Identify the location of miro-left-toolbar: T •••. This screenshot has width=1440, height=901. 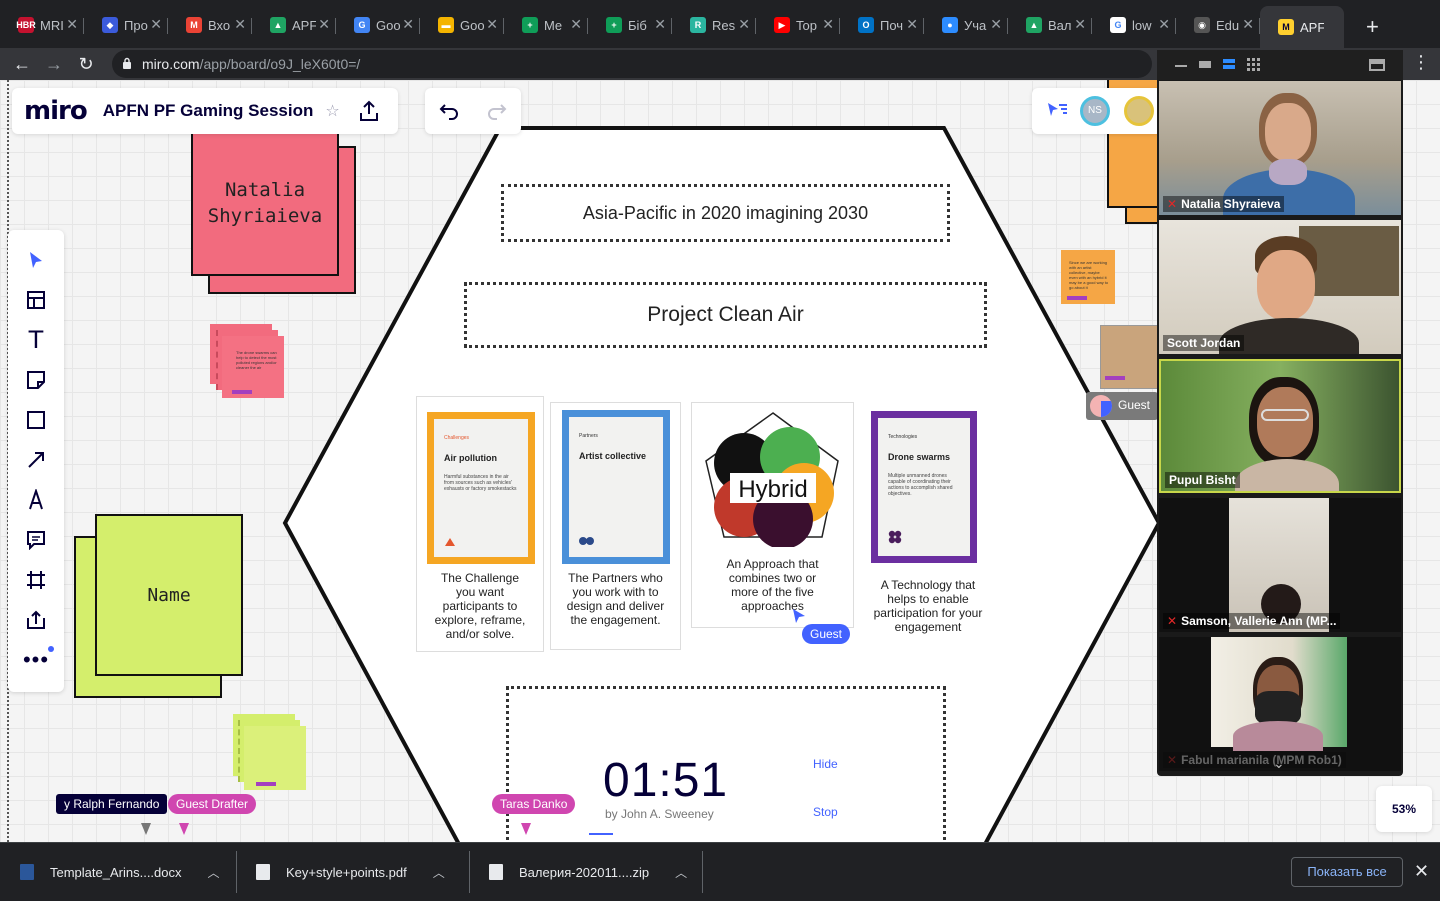
(36, 461).